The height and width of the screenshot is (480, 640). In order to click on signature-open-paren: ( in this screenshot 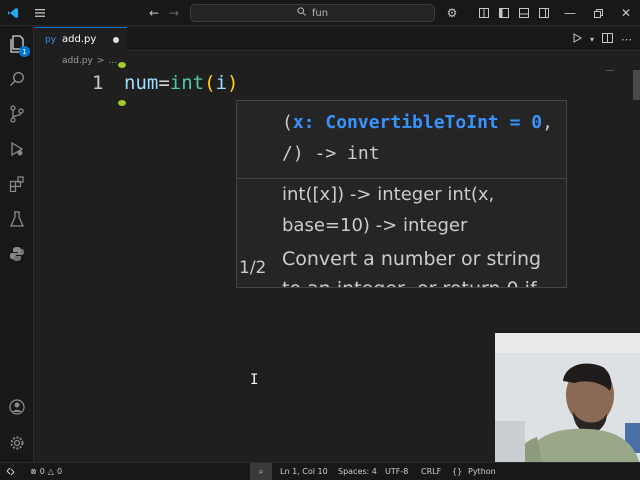, I will do `click(287, 122)`.